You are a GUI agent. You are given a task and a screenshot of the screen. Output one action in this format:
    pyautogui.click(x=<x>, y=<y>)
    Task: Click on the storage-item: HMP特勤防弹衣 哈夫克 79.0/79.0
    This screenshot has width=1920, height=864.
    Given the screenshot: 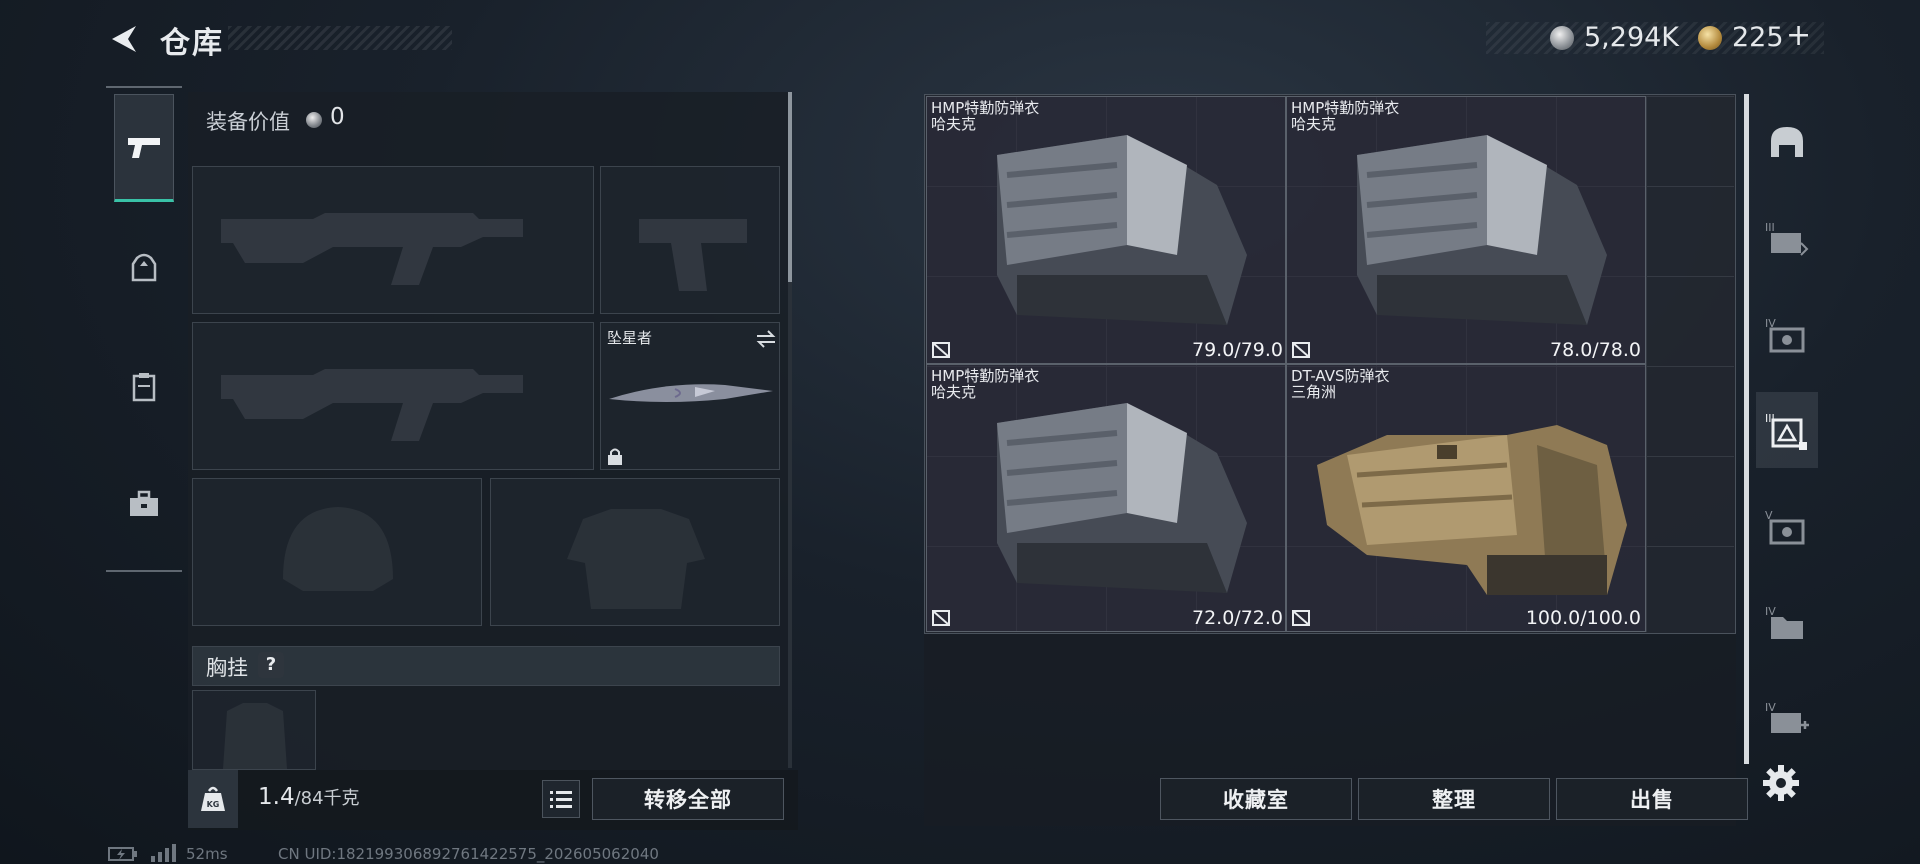 What is the action you would take?
    pyautogui.click(x=1106, y=230)
    